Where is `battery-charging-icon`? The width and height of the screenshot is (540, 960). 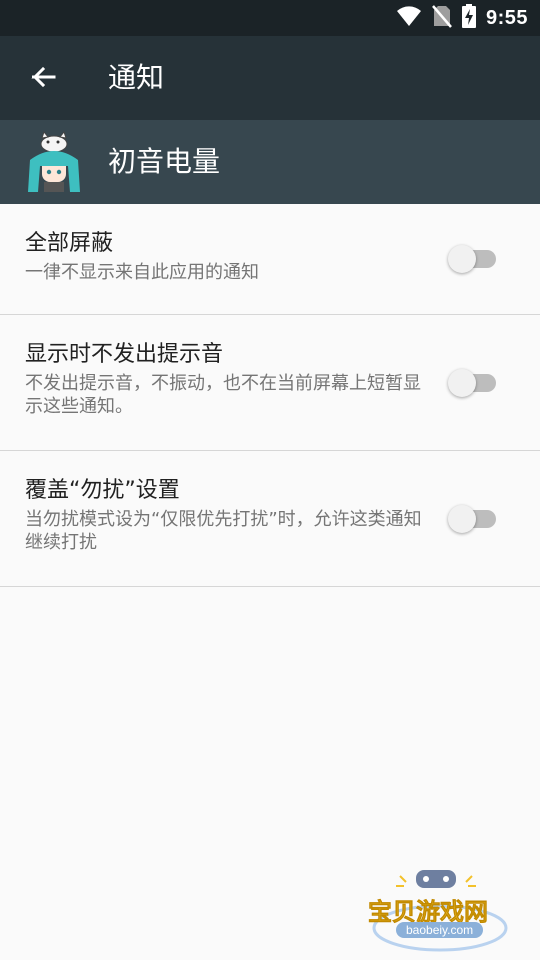
battery-charging-icon is located at coordinates (468, 18).